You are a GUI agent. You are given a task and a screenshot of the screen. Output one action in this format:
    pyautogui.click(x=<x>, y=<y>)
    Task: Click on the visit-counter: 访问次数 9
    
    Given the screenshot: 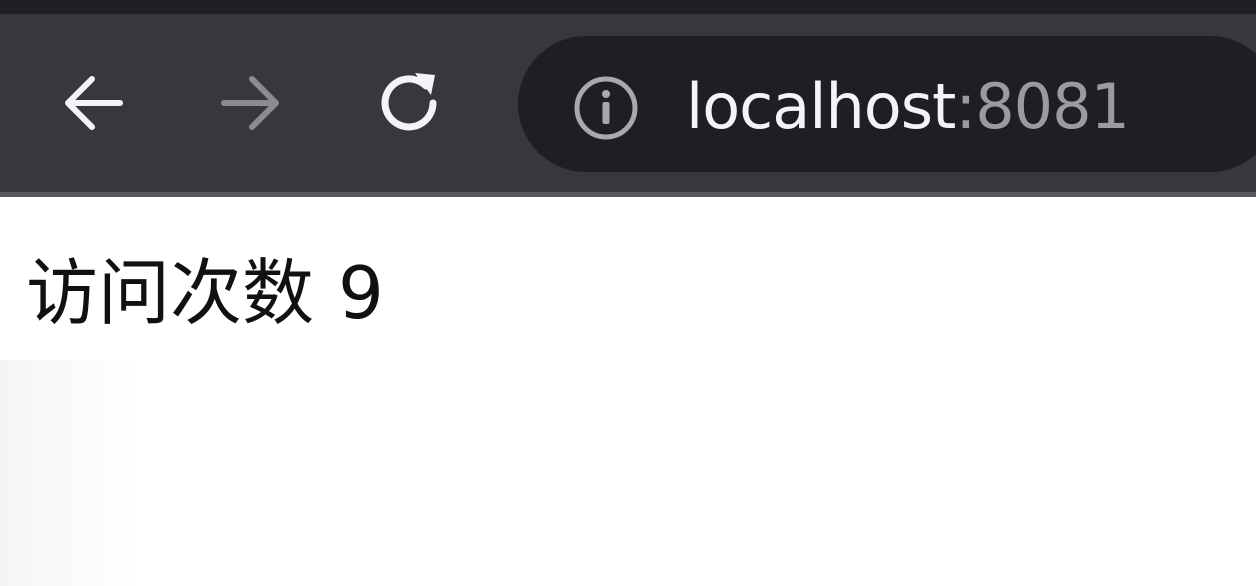 What is the action you would take?
    pyautogui.click(x=205, y=293)
    